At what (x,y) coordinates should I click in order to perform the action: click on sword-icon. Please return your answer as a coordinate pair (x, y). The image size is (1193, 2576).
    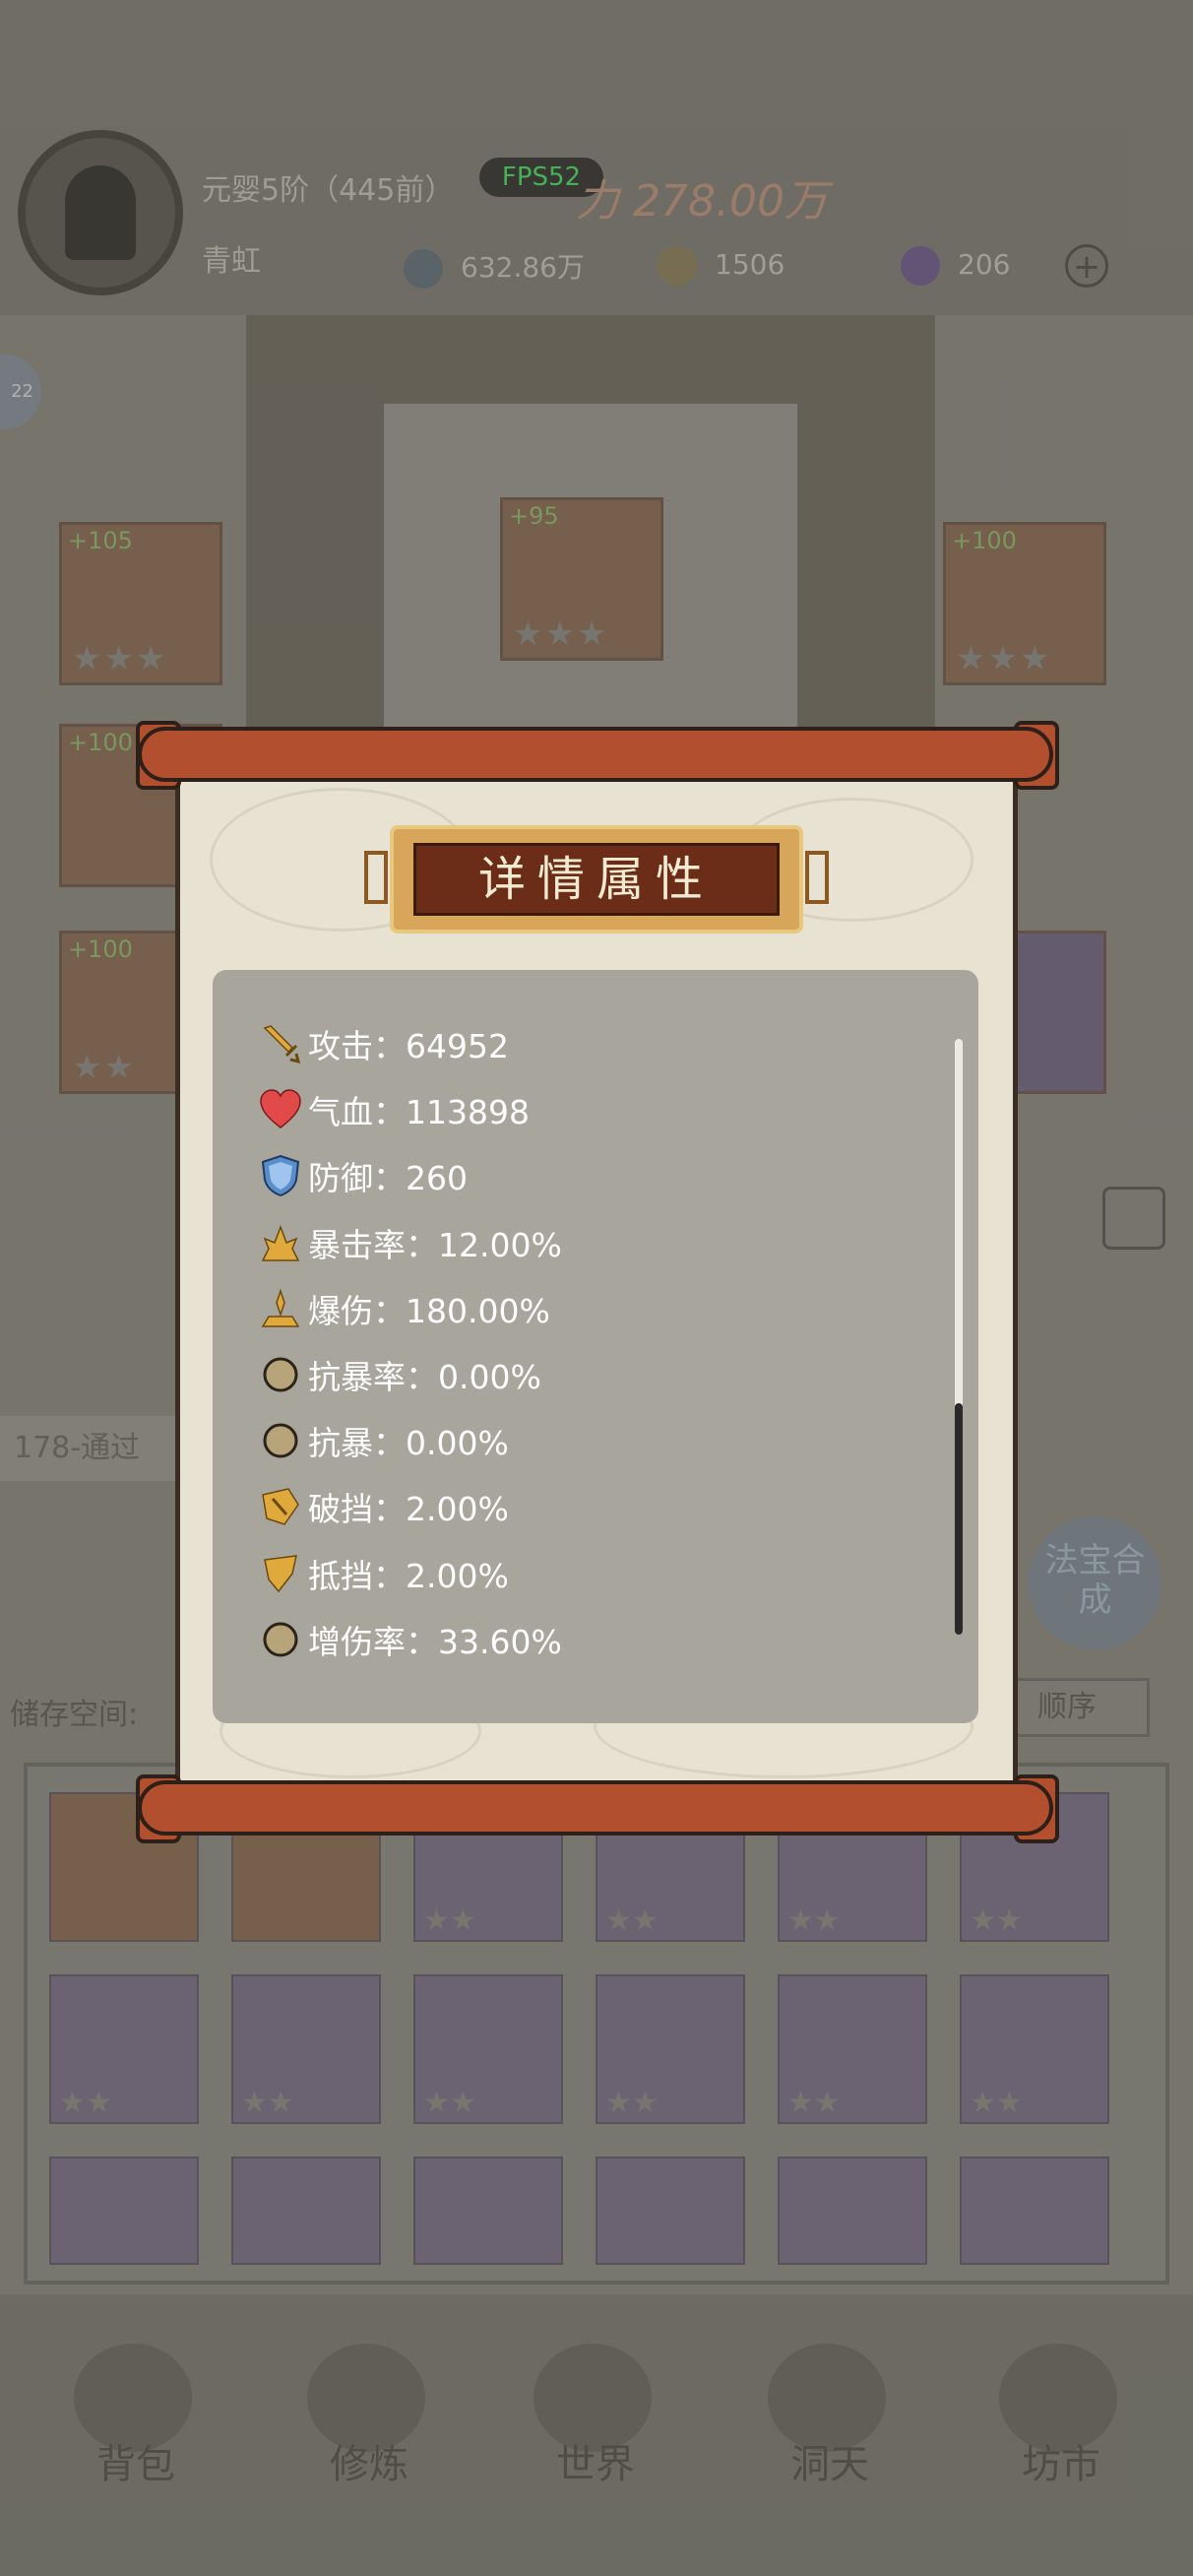
    Looking at the image, I should click on (280, 1043).